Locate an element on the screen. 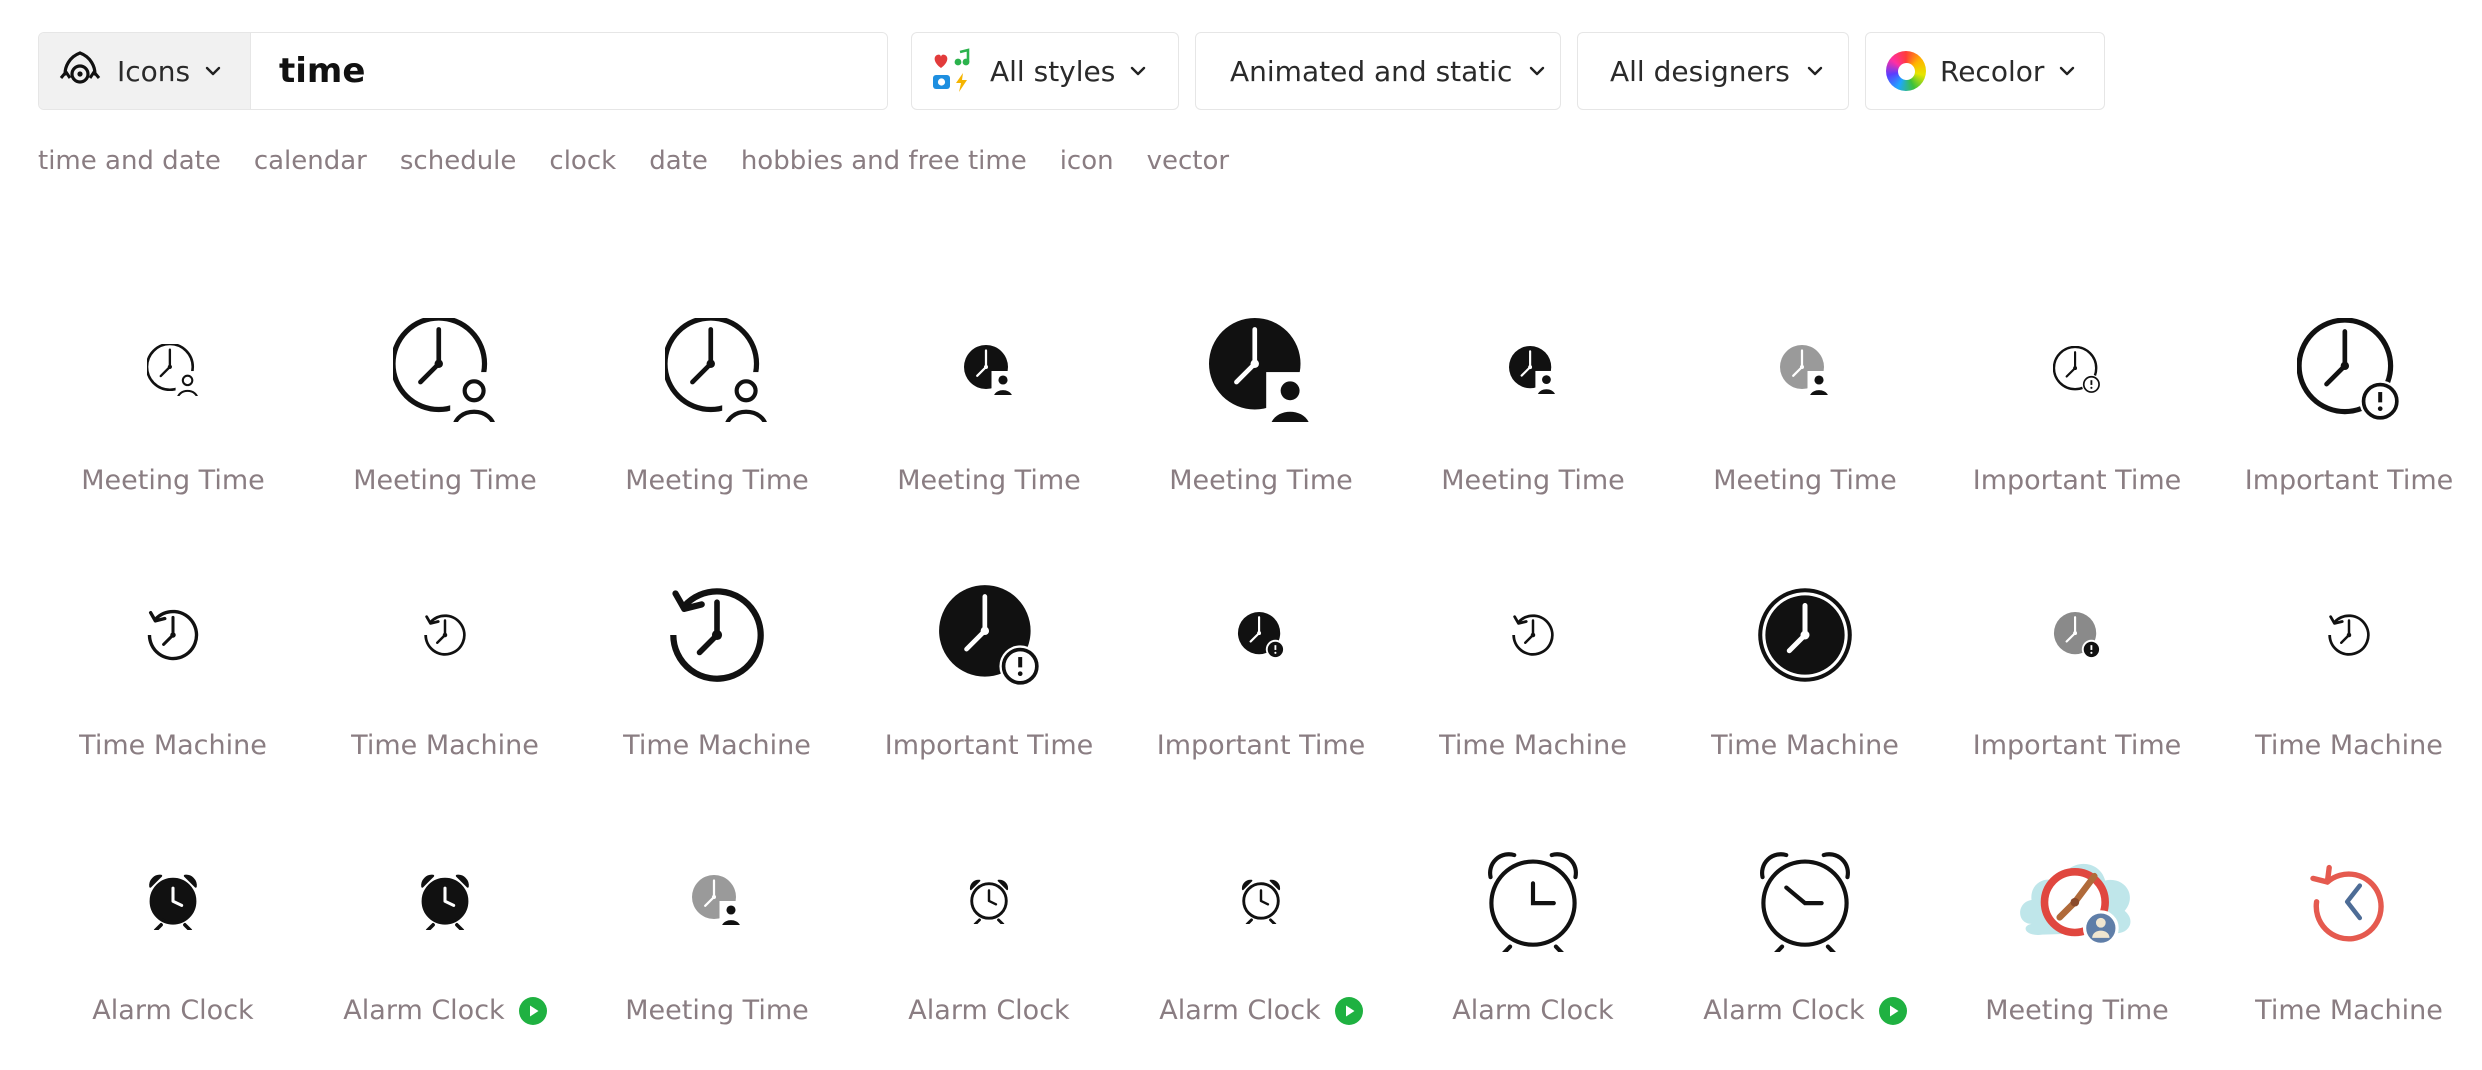  tag-link: clock is located at coordinates (582, 161).